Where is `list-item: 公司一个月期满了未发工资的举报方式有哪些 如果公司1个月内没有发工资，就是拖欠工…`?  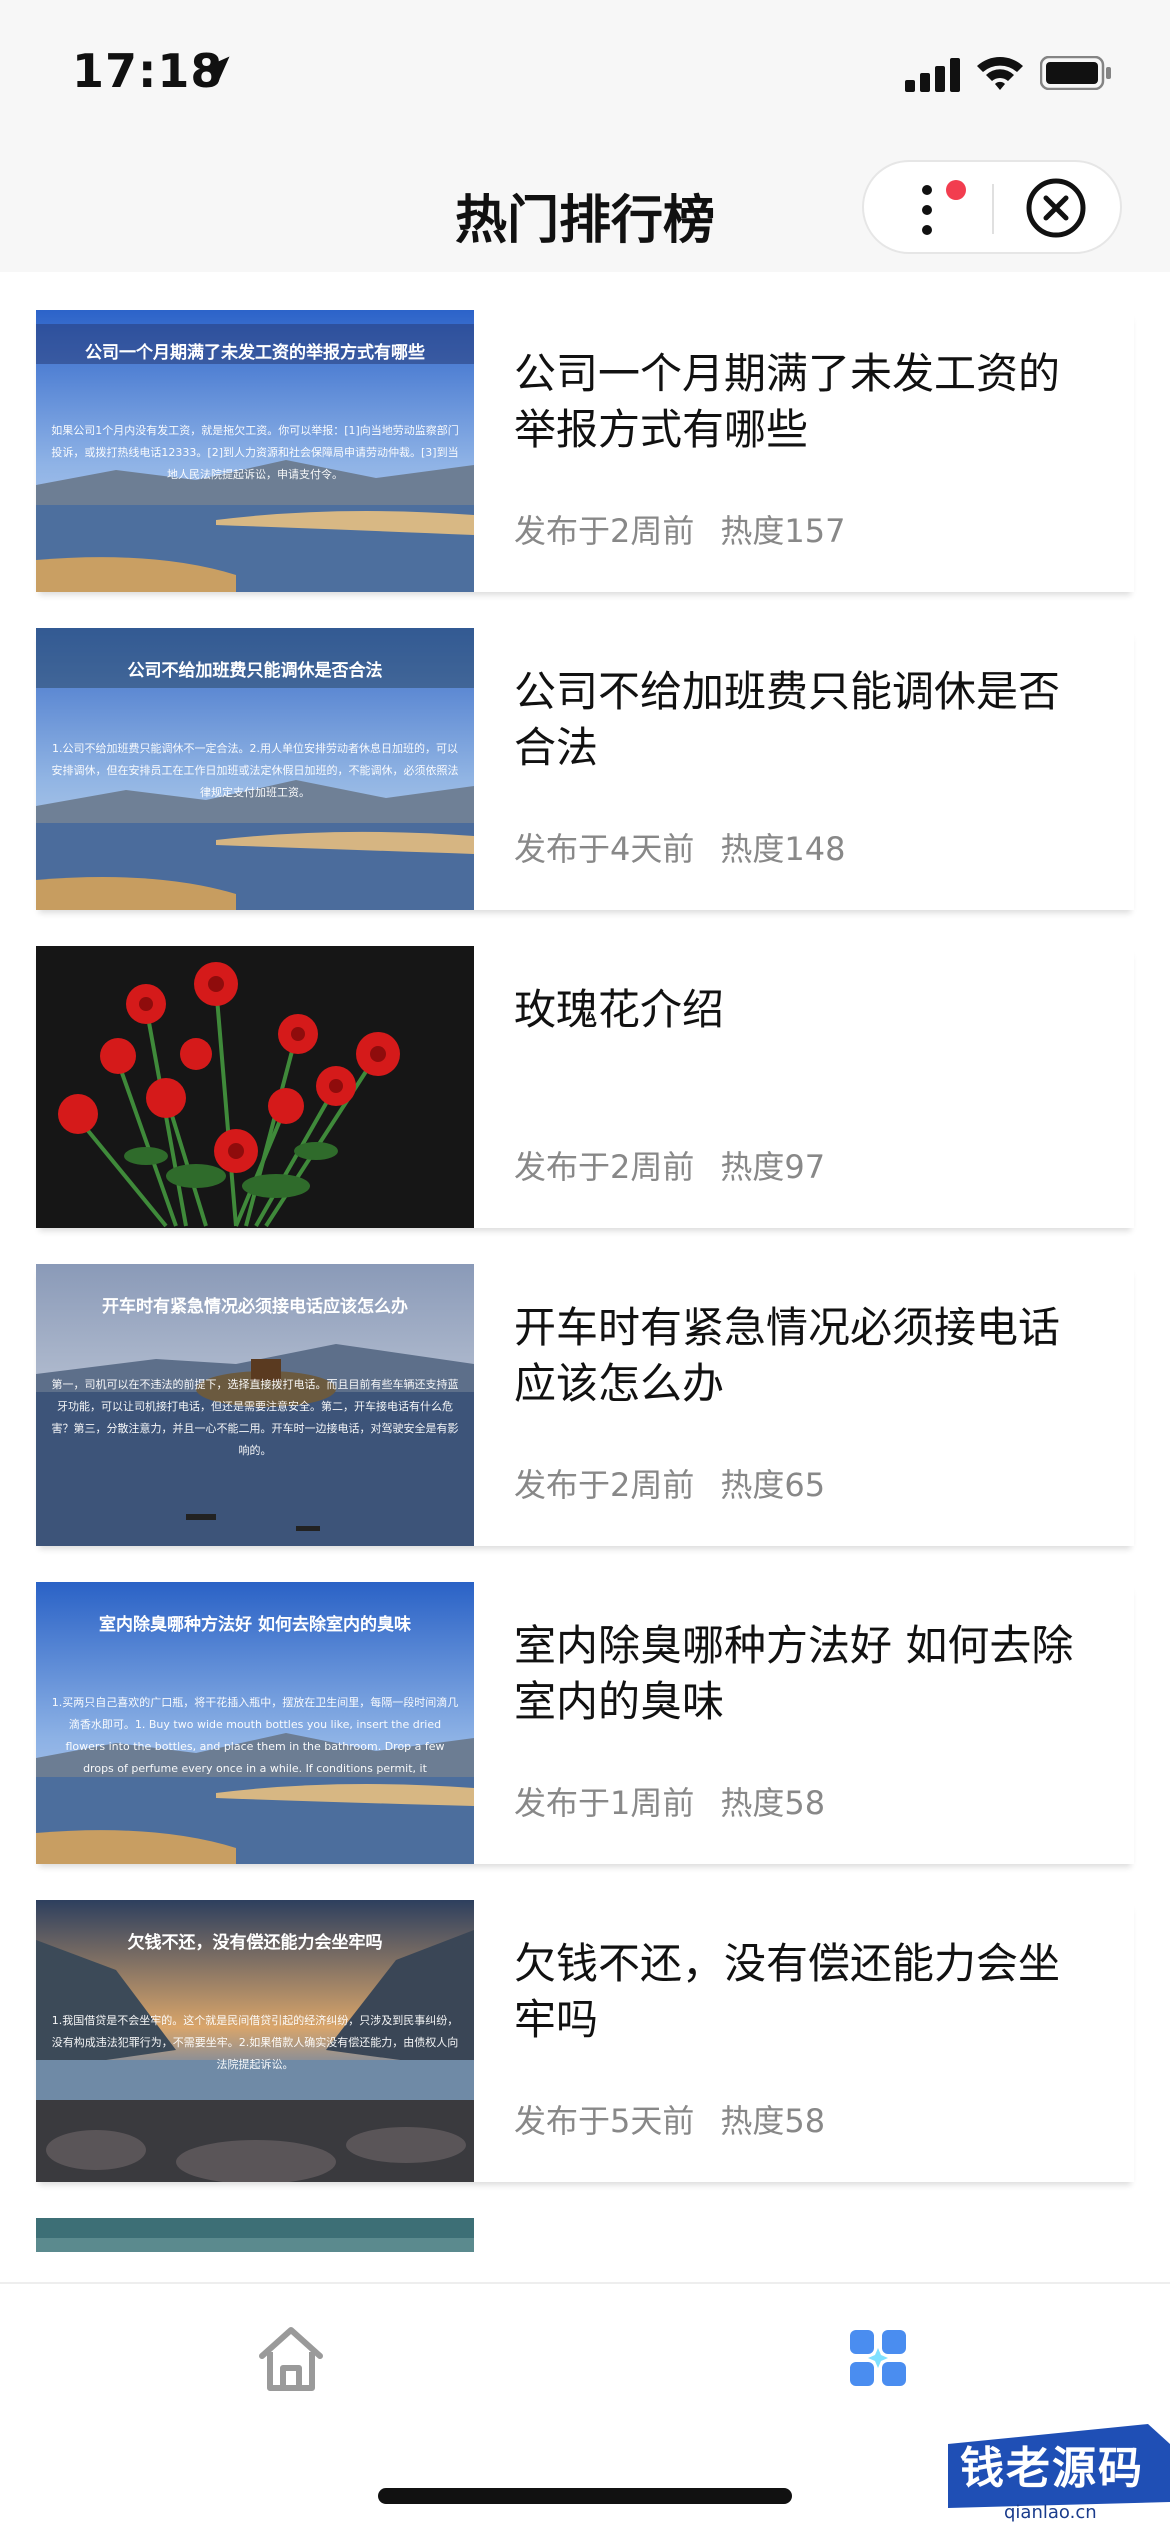 list-item: 公司一个月期满了未发工资的举报方式有哪些 如果公司1个月内没有发工资，就是拖欠工… is located at coordinates (585, 451).